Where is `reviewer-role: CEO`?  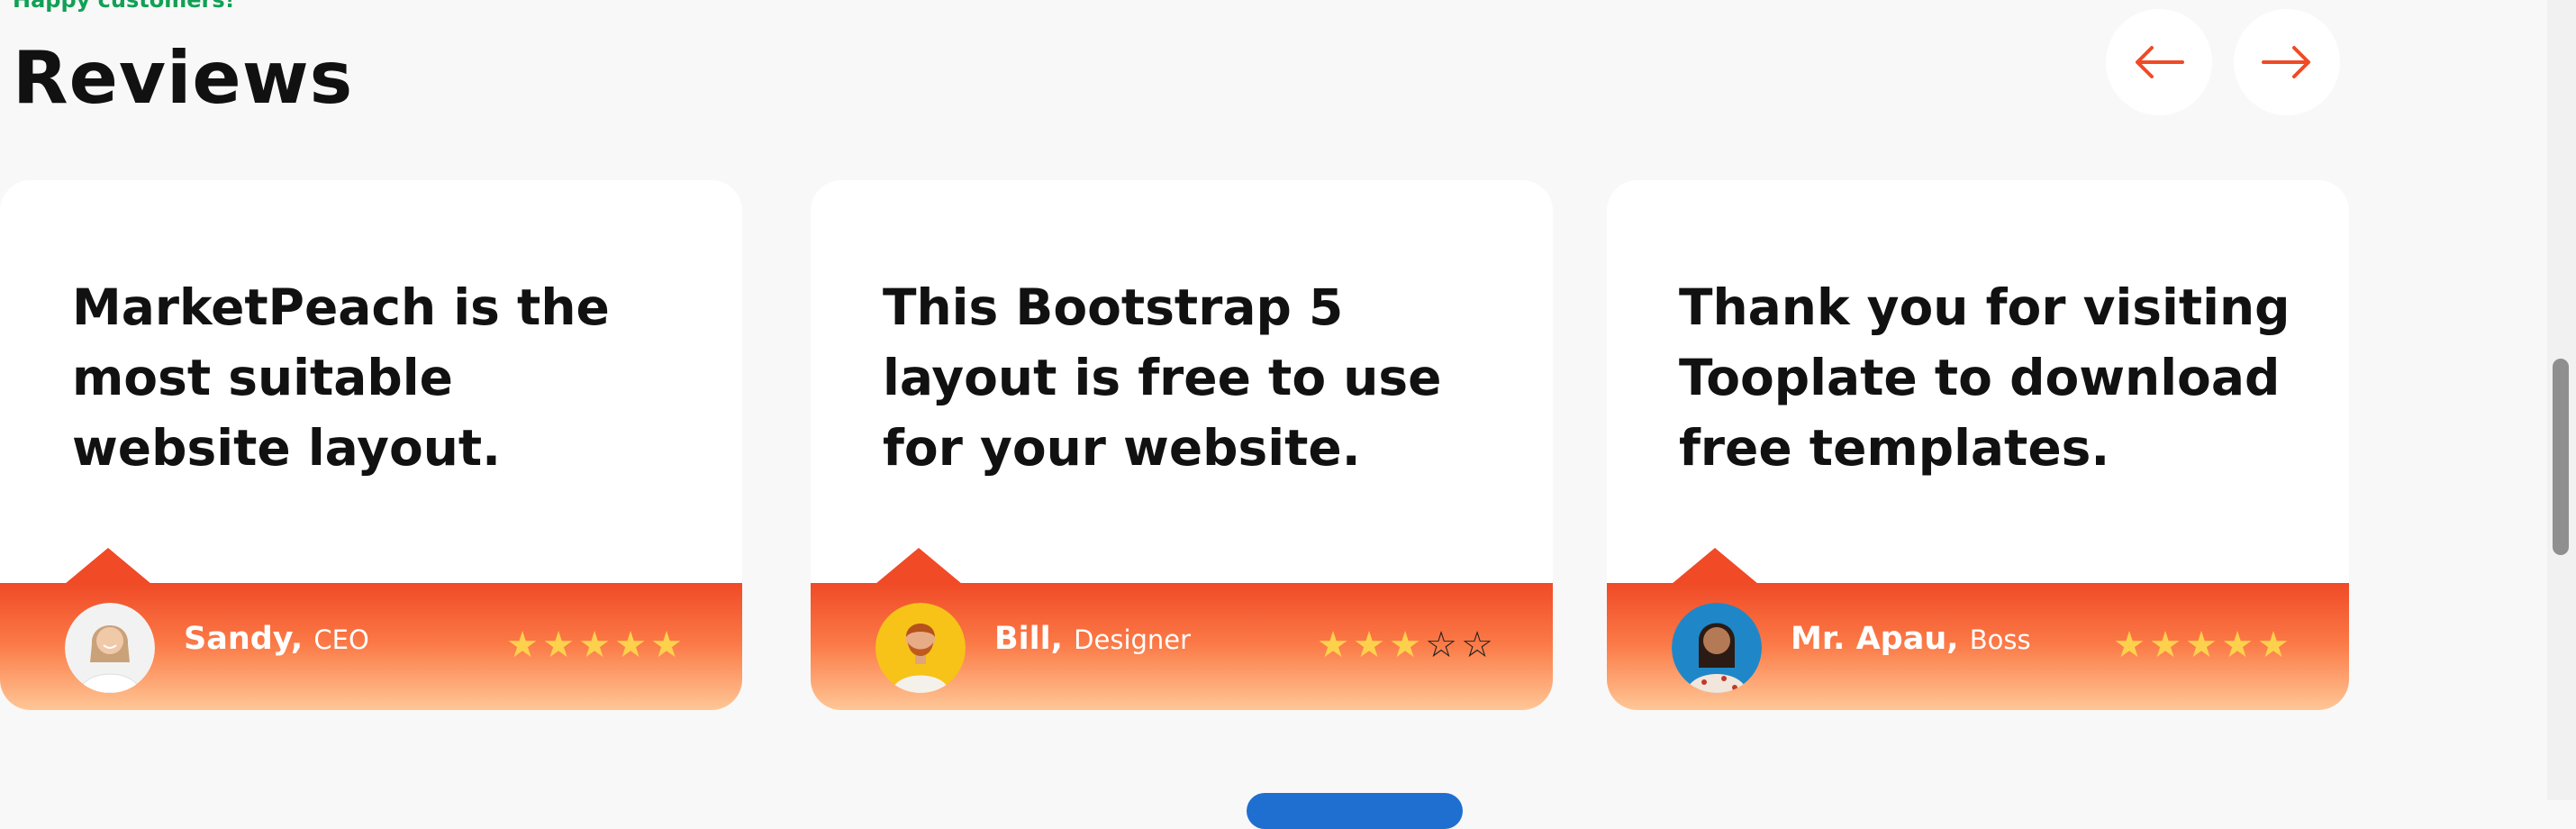 reviewer-role: CEO is located at coordinates (341, 639).